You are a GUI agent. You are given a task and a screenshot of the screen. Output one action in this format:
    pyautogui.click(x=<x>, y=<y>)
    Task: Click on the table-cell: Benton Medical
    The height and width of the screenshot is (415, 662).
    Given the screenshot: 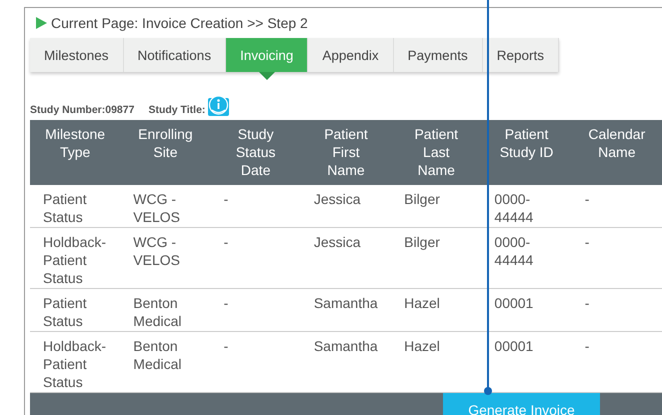 What is the action you would take?
    pyautogui.click(x=165, y=310)
    